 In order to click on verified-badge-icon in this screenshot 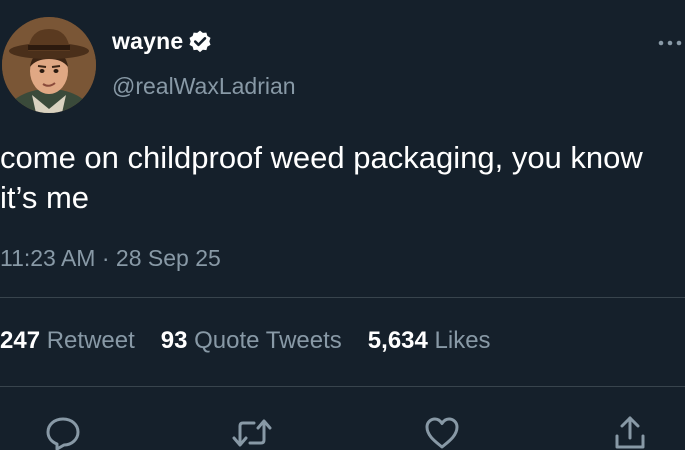, I will do `click(200, 42)`.